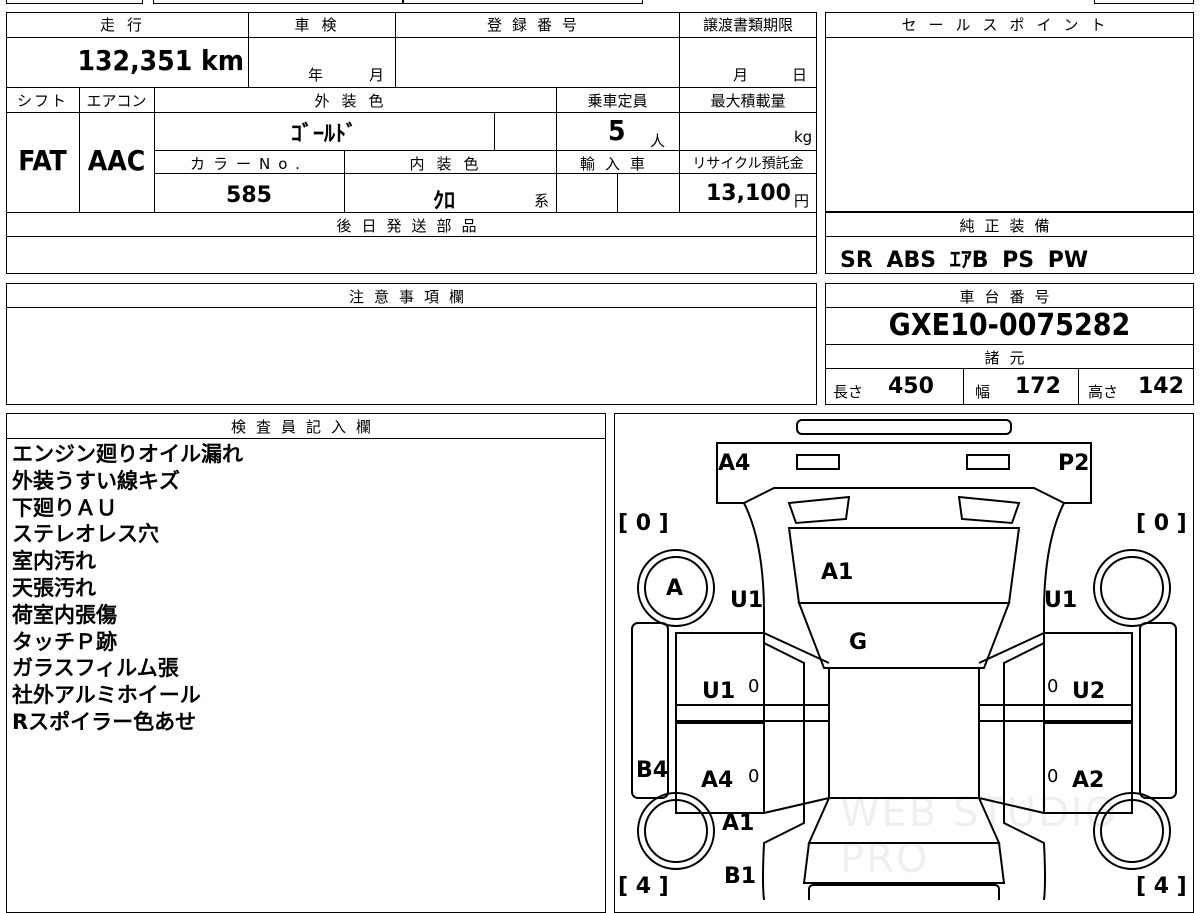 This screenshot has width=1200, height=913. I want to click on chassis-value: GXE10-0075282, so click(1009, 325).